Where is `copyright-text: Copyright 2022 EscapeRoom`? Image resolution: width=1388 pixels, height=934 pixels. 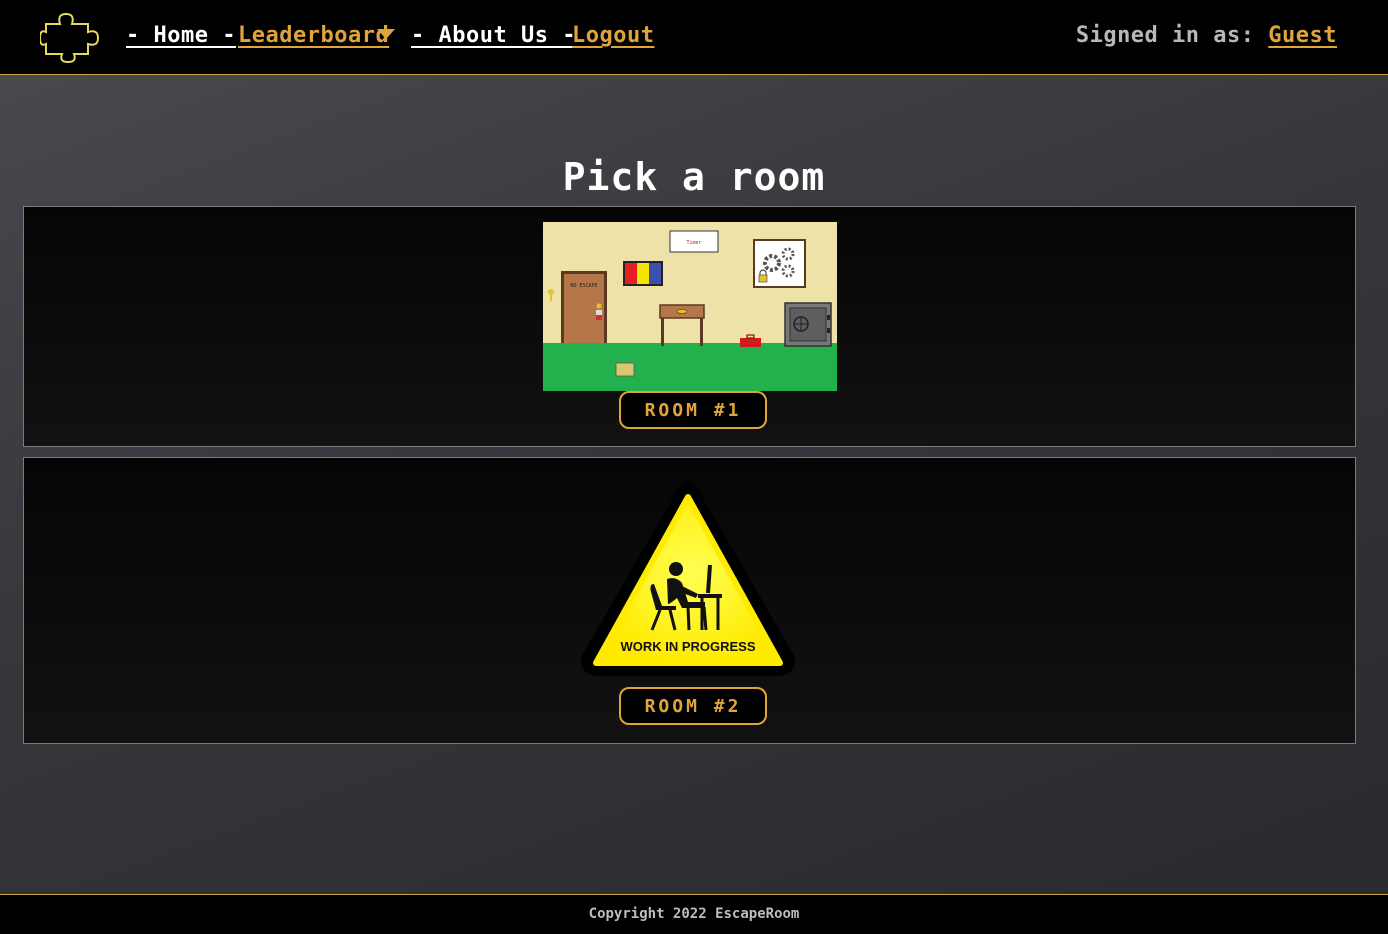 copyright-text: Copyright 2022 EscapeRoom is located at coordinates (694, 914).